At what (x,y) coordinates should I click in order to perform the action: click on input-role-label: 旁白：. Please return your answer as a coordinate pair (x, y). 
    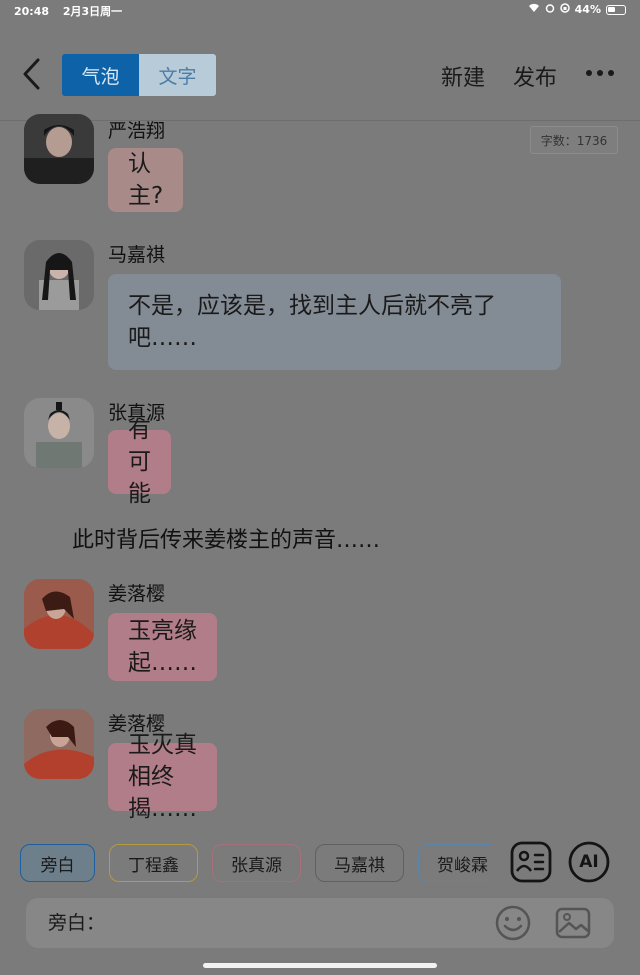
    Looking at the image, I should click on (77, 923).